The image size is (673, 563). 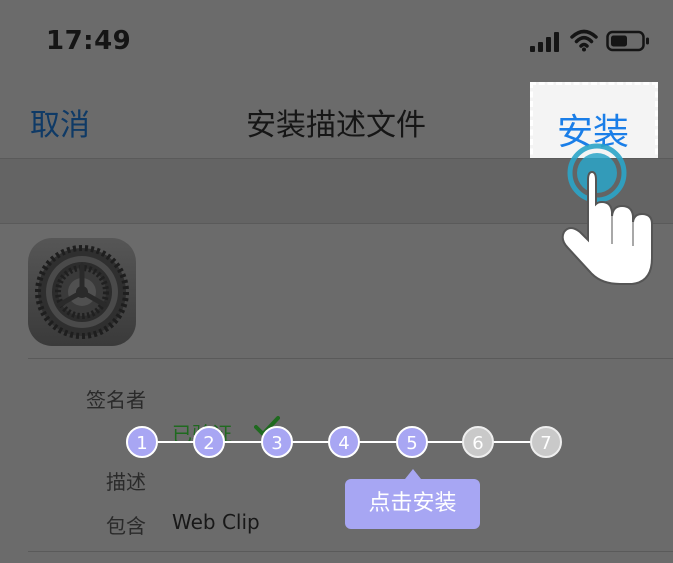 What do you see at coordinates (350, 358) in the screenshot?
I see `icon-divider` at bounding box center [350, 358].